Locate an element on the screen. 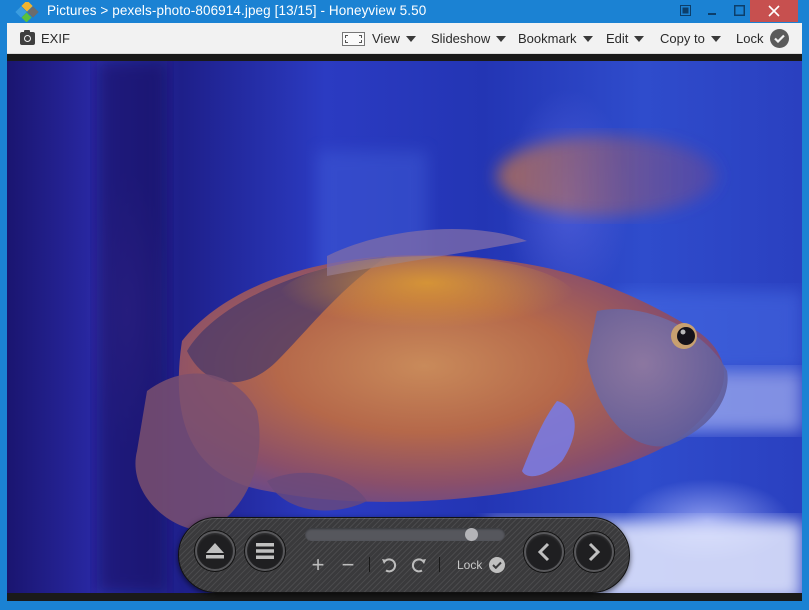  next-image-button is located at coordinates (594, 552).